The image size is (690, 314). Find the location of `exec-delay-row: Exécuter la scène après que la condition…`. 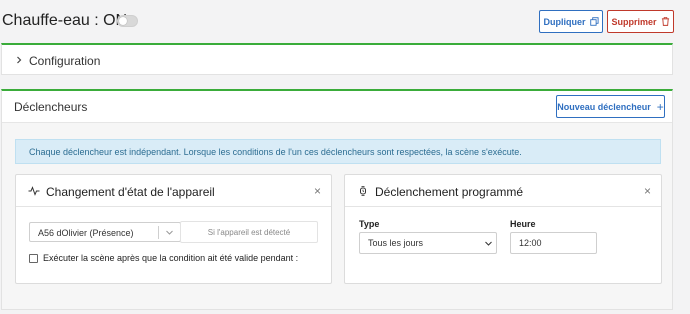

exec-delay-row: Exécuter la scène après que la condition… is located at coordinates (163, 258).